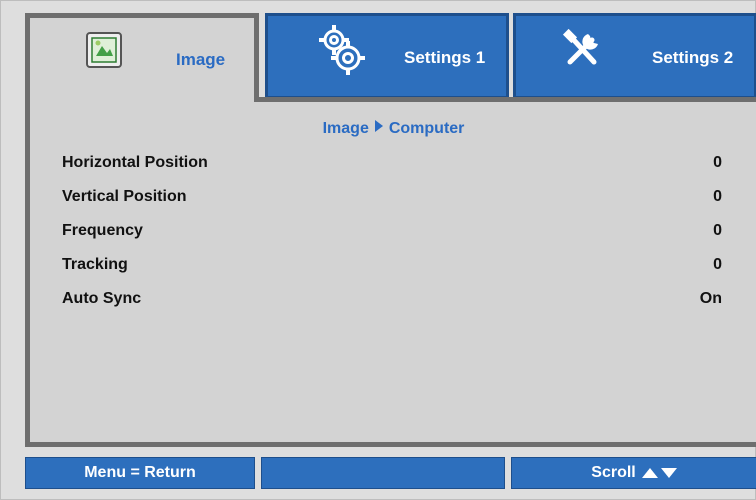 The height and width of the screenshot is (500, 756). What do you see at coordinates (342, 52) in the screenshot?
I see `gears-icon` at bounding box center [342, 52].